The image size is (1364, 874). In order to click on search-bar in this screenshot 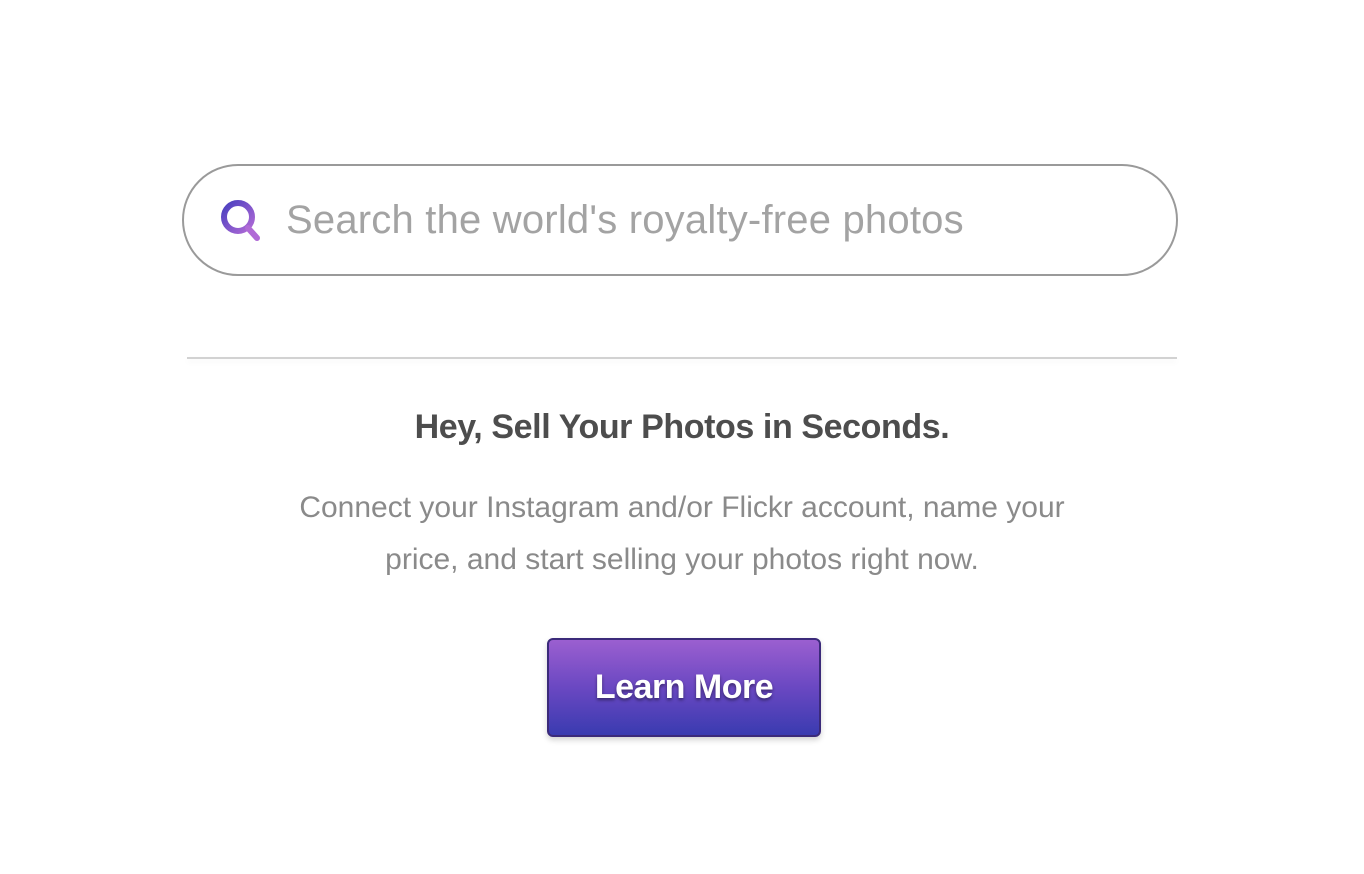, I will do `click(680, 220)`.